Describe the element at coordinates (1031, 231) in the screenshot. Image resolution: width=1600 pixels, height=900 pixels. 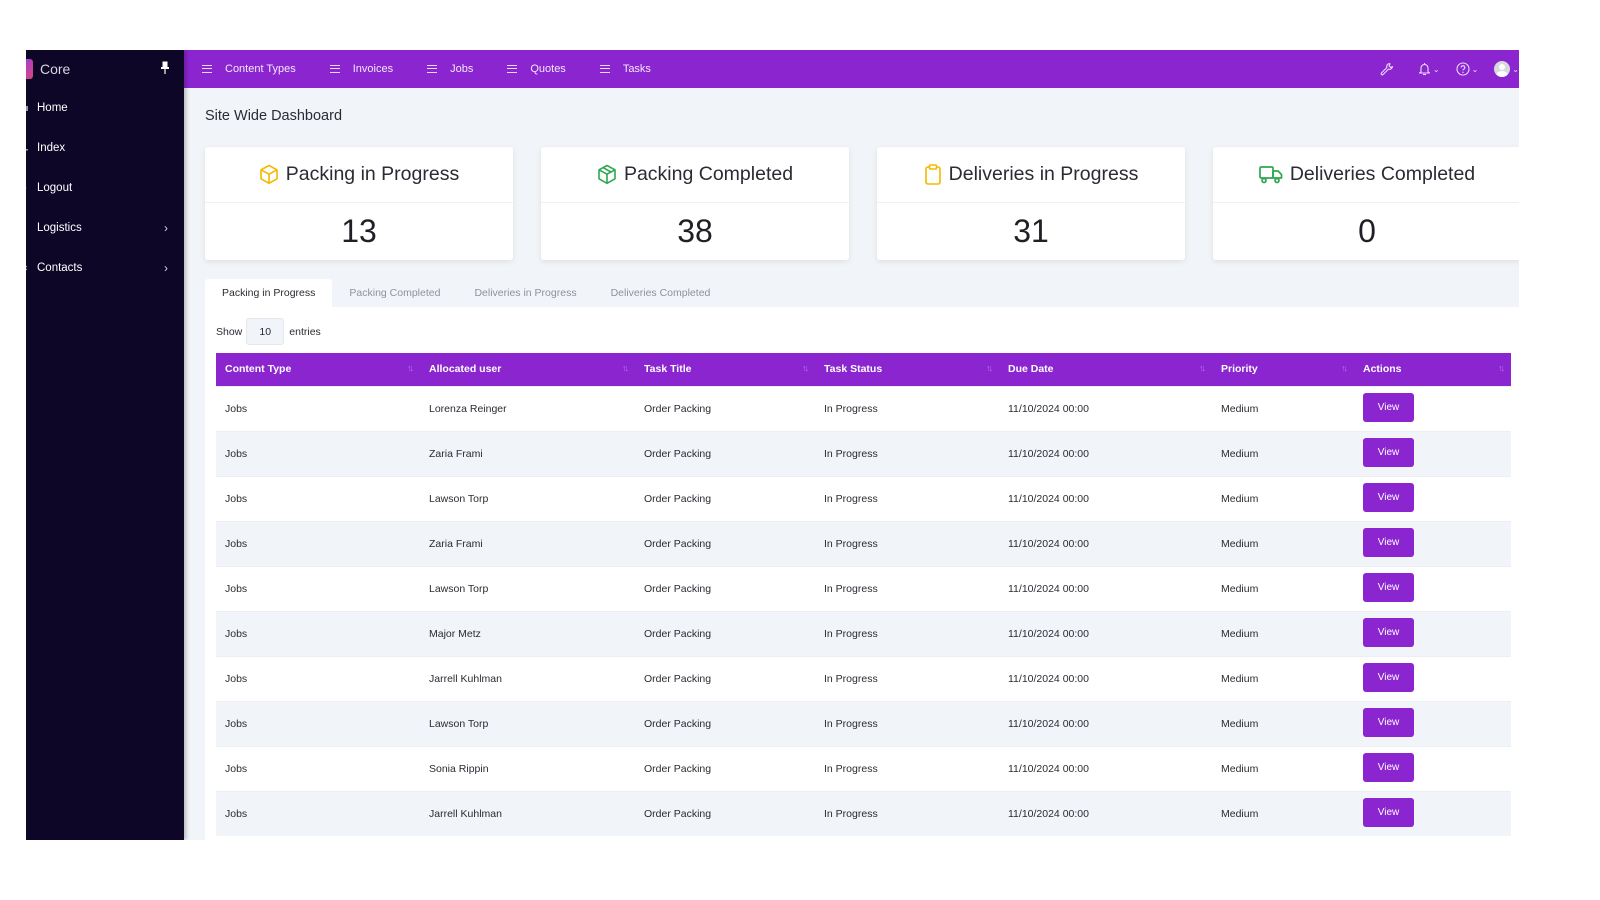
I see `card-value: 31` at that location.